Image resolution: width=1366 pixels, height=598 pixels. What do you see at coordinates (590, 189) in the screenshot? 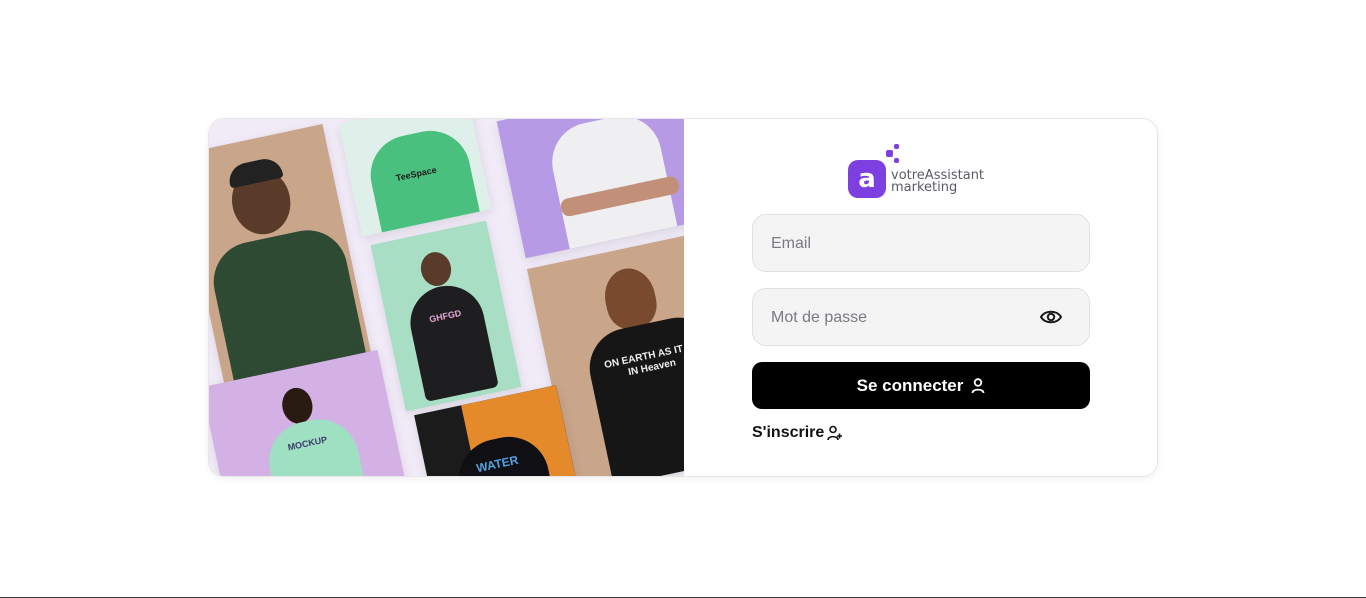
I see `collage-tile-white-tee` at bounding box center [590, 189].